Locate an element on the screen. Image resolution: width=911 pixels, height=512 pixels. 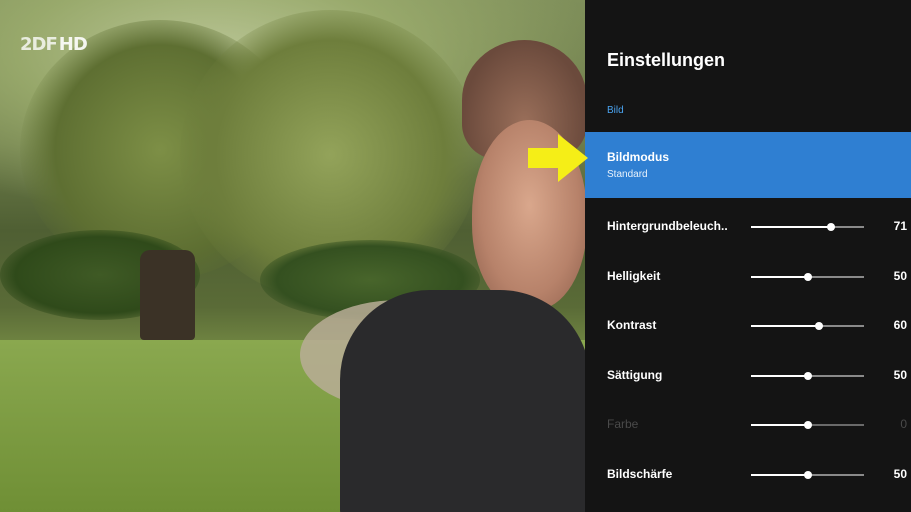
section-label: Bild is located at coordinates (615, 110).